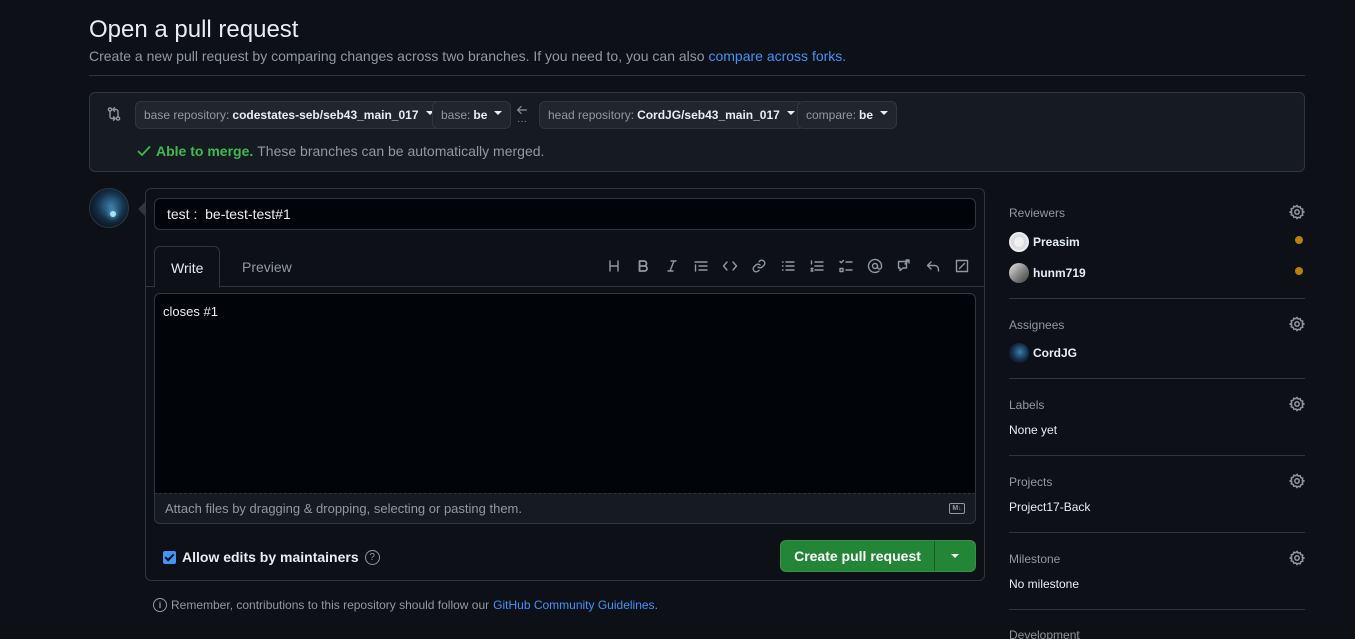  What do you see at coordinates (1026, 405) in the screenshot?
I see `labels-heading: Labels` at bounding box center [1026, 405].